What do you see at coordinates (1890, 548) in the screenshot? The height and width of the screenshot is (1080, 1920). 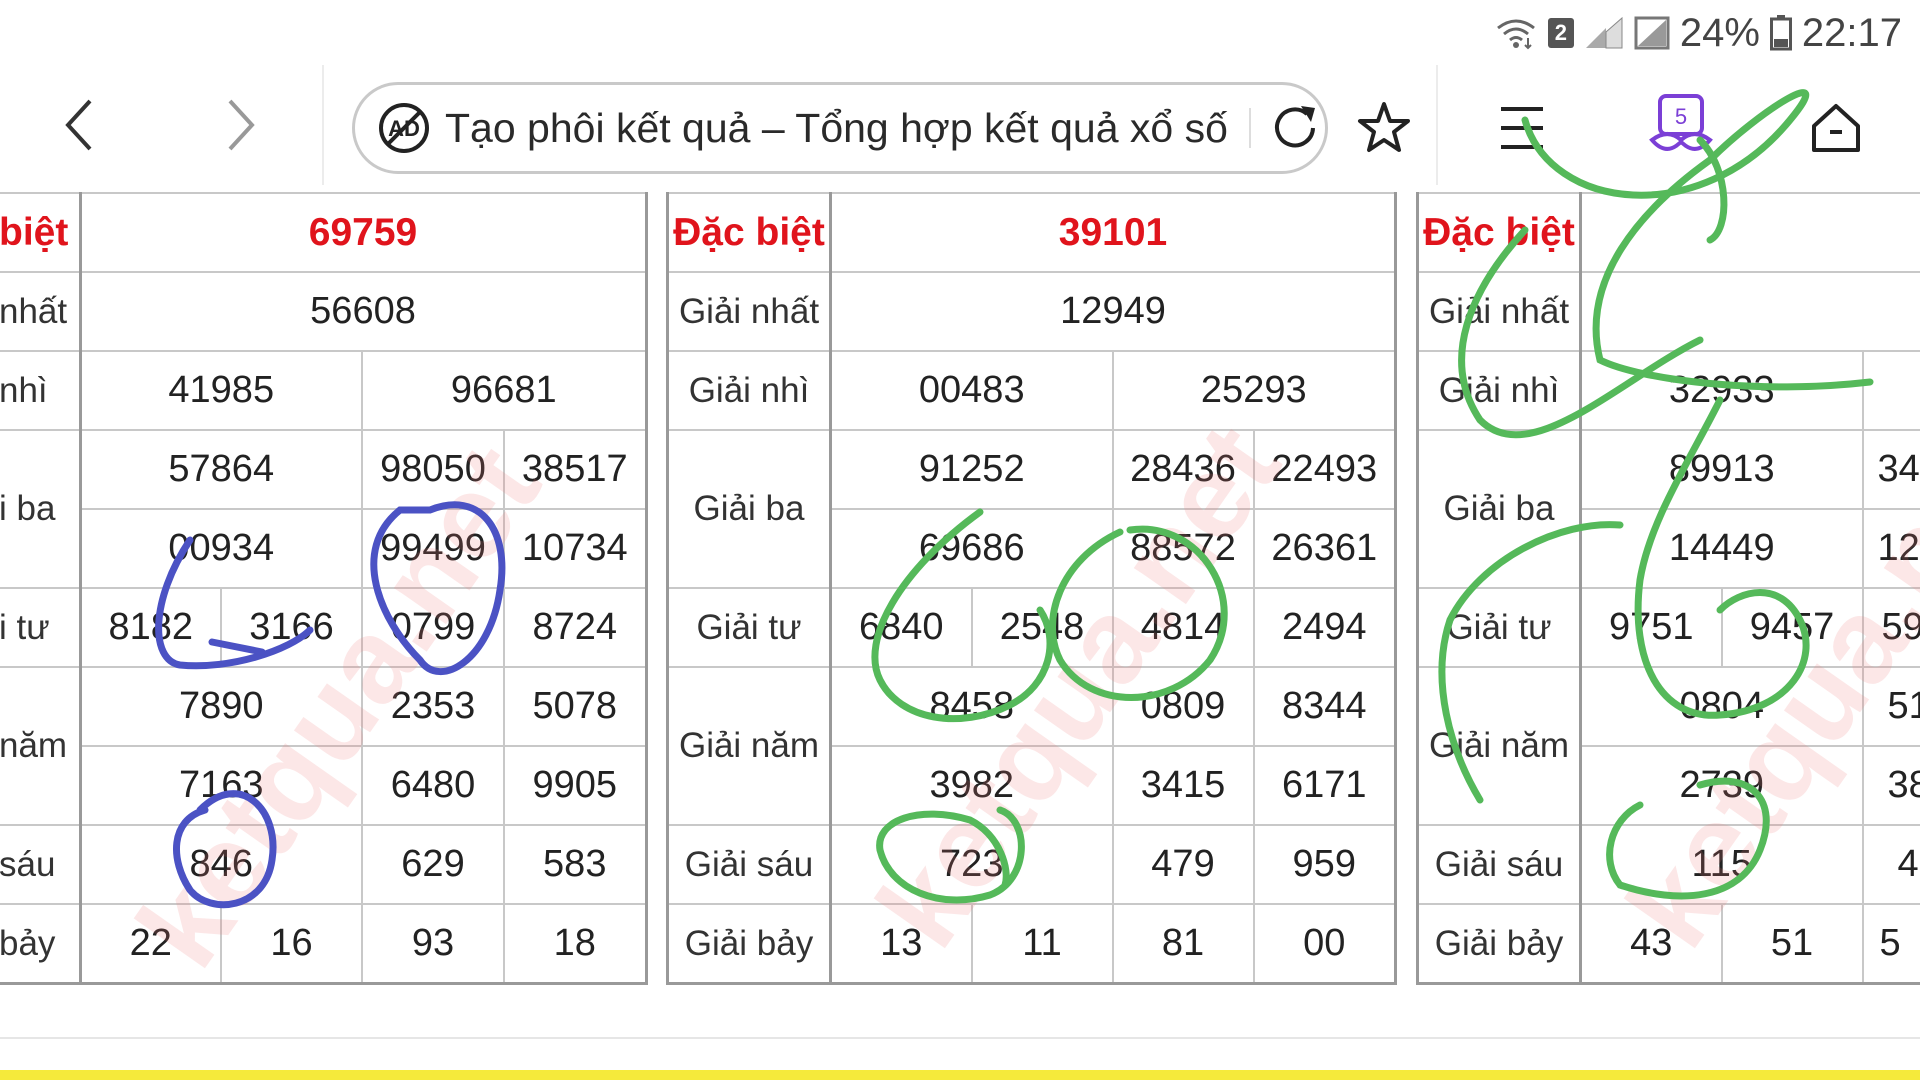 I see `prize-cell: 12740` at bounding box center [1890, 548].